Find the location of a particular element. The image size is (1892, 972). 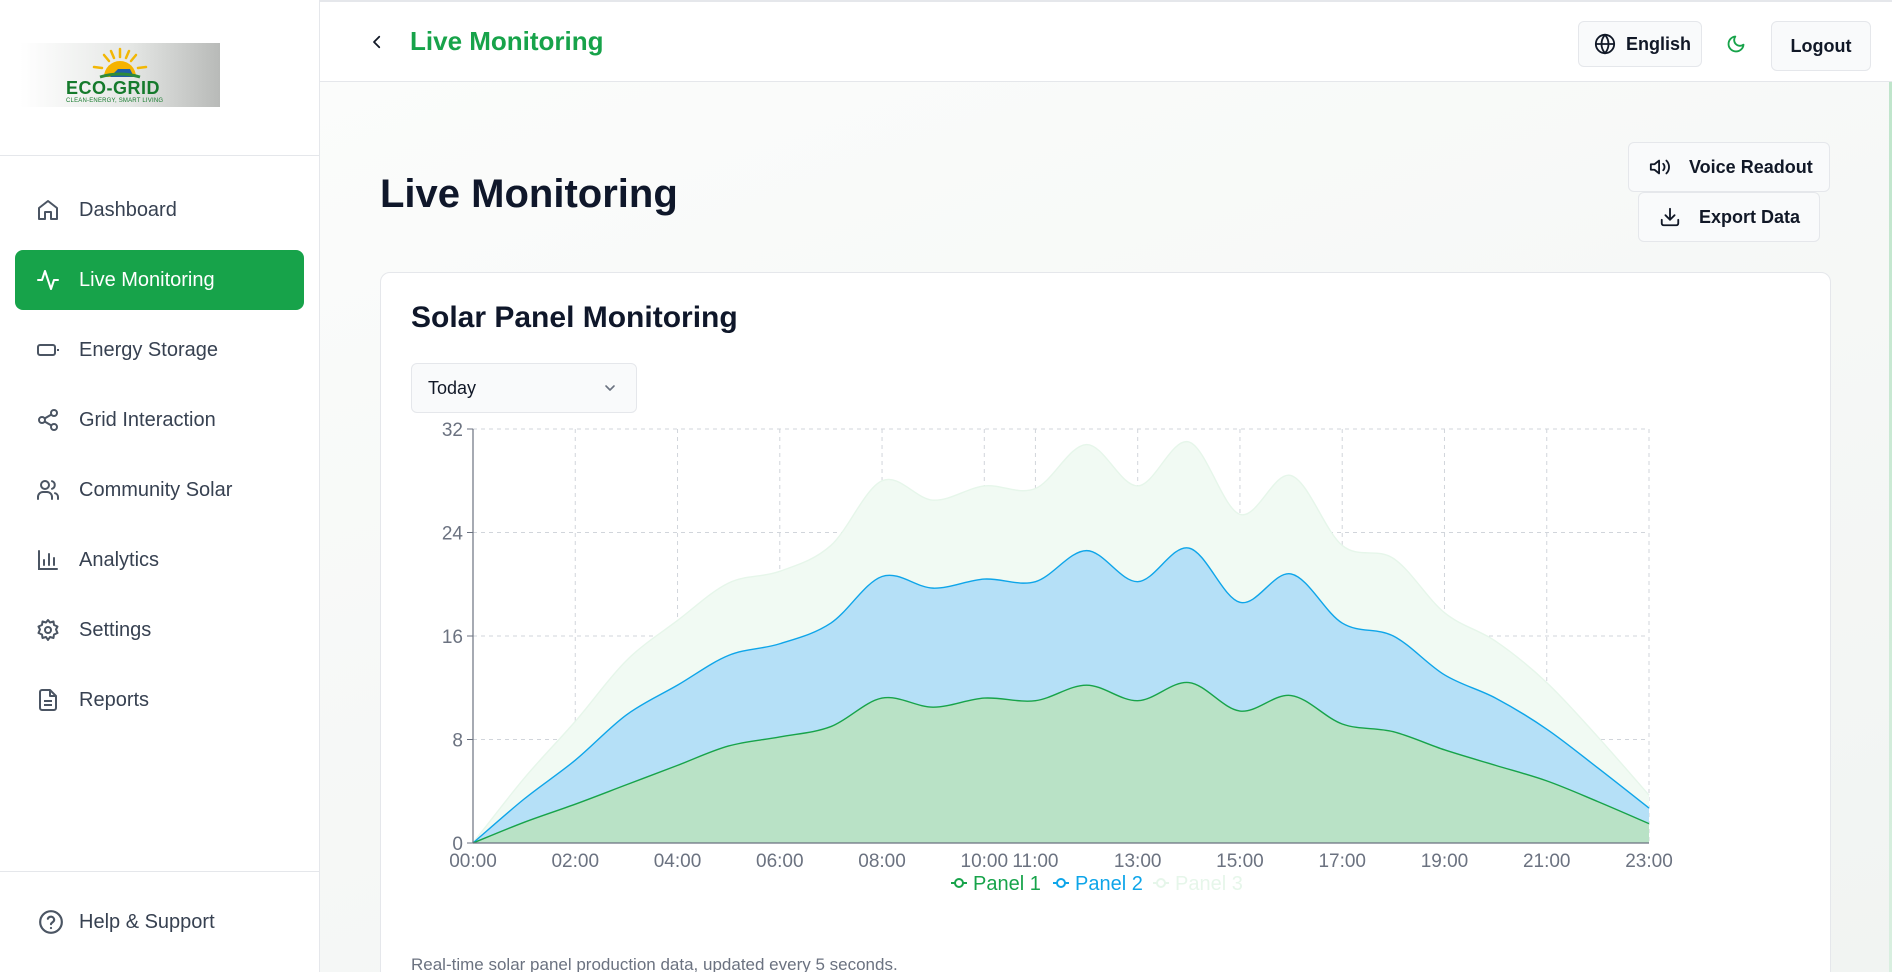

speaker-icon is located at coordinates (1660, 167).